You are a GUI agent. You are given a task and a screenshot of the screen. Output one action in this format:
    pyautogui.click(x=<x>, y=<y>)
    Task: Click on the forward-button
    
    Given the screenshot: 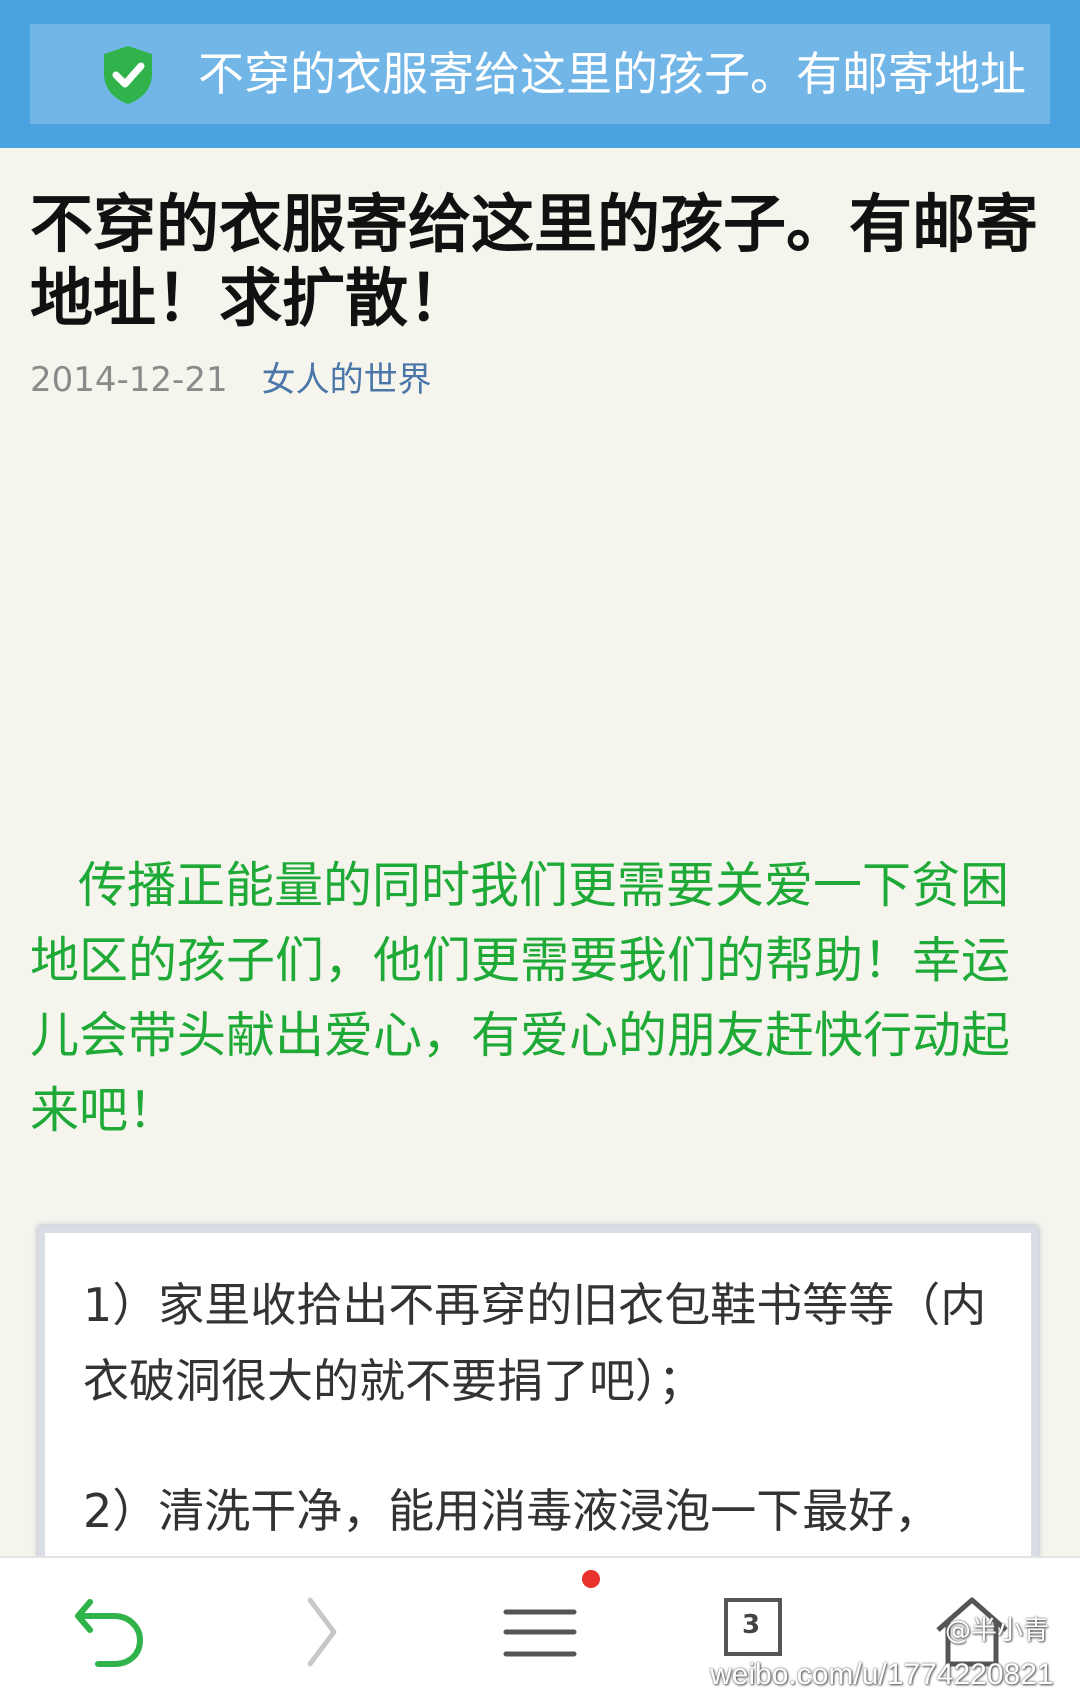 What is the action you would take?
    pyautogui.click(x=322, y=1632)
    